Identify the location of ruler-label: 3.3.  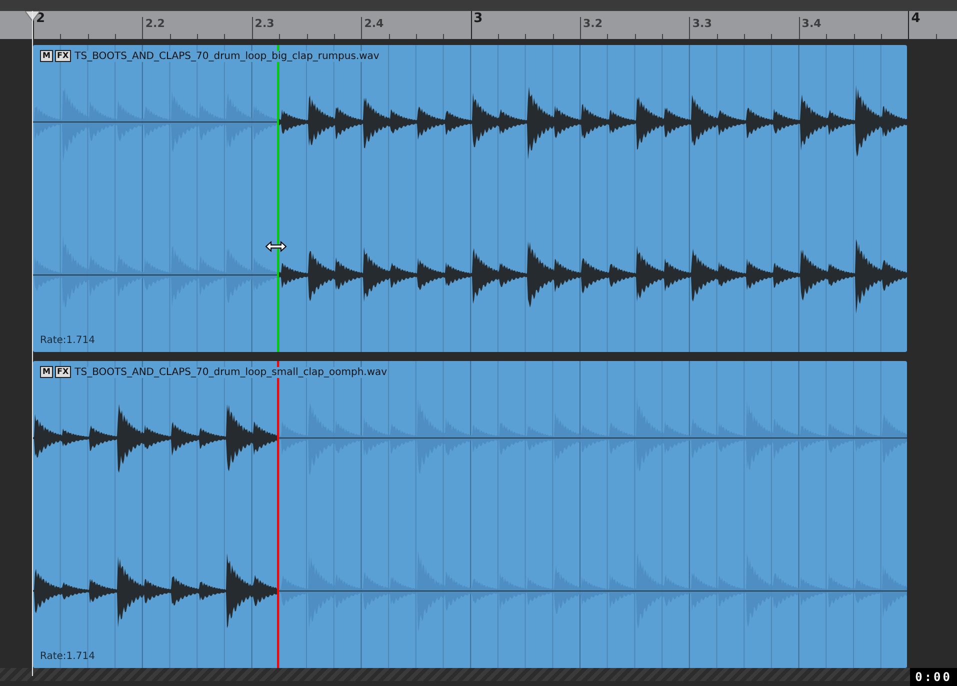
(702, 23).